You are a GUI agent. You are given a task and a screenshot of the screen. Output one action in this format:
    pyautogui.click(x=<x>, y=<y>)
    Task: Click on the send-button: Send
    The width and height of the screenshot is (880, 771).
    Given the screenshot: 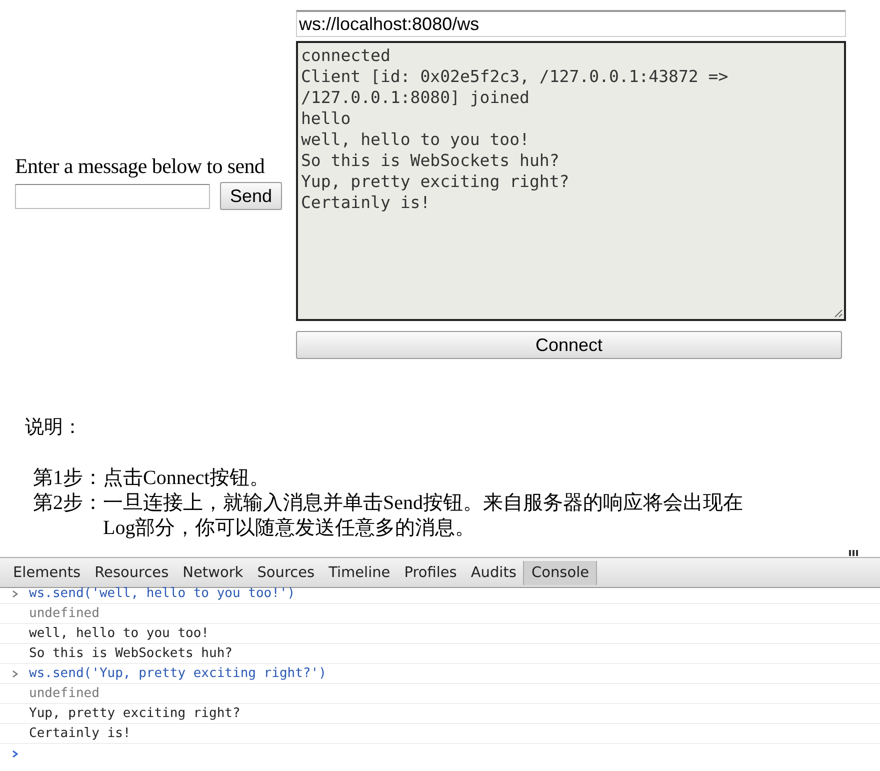 What is the action you would take?
    pyautogui.click(x=251, y=196)
    